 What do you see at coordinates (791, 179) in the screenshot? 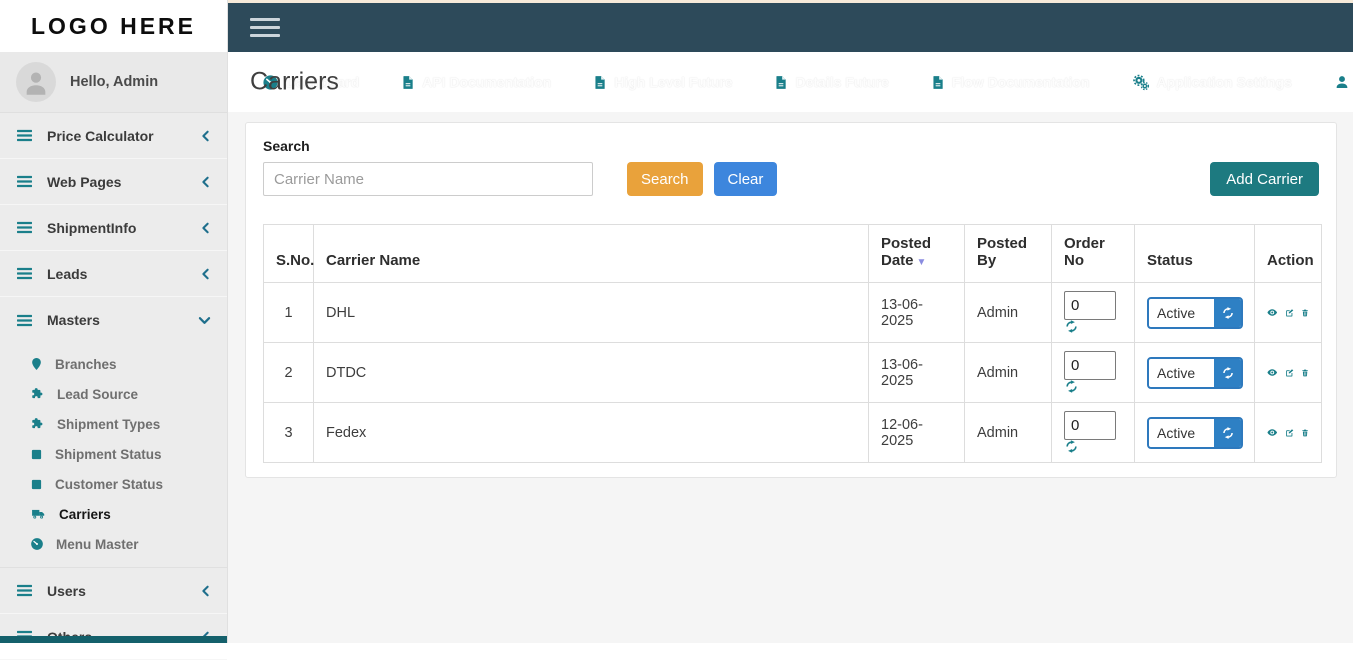
I see `search-row: Search Clear Add Carrier` at bounding box center [791, 179].